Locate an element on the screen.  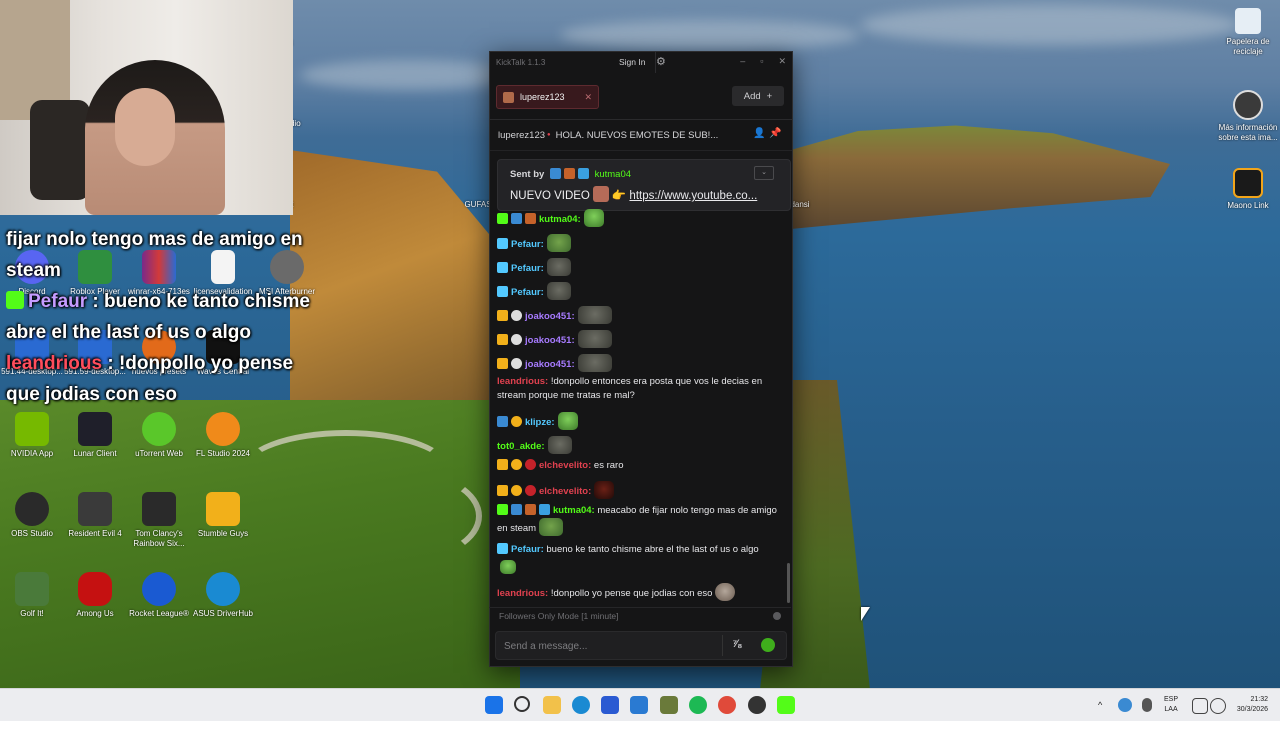
re4-desktop-icon: Resident Evil 4 is located at coordinates (95, 515).